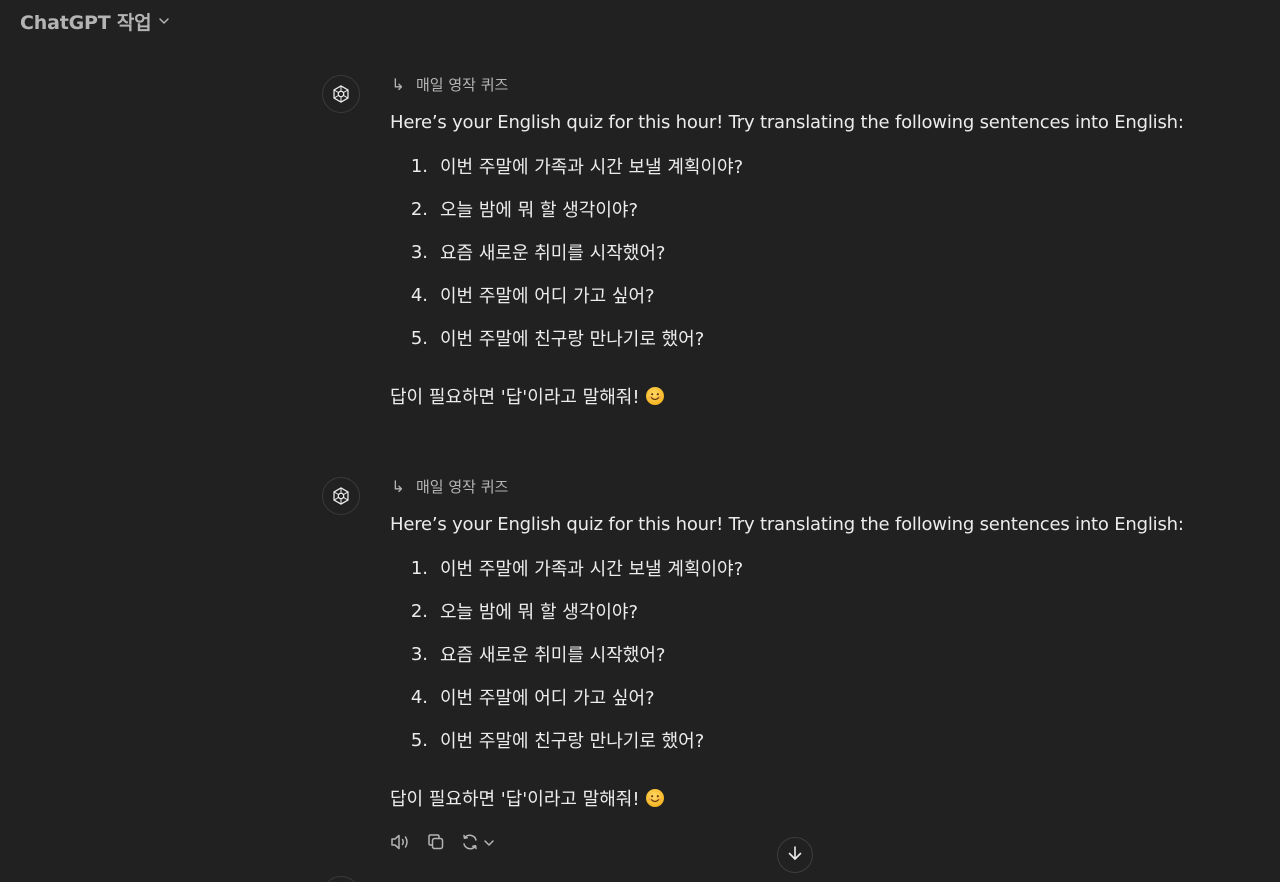  I want to click on regenerate-button, so click(478, 844).